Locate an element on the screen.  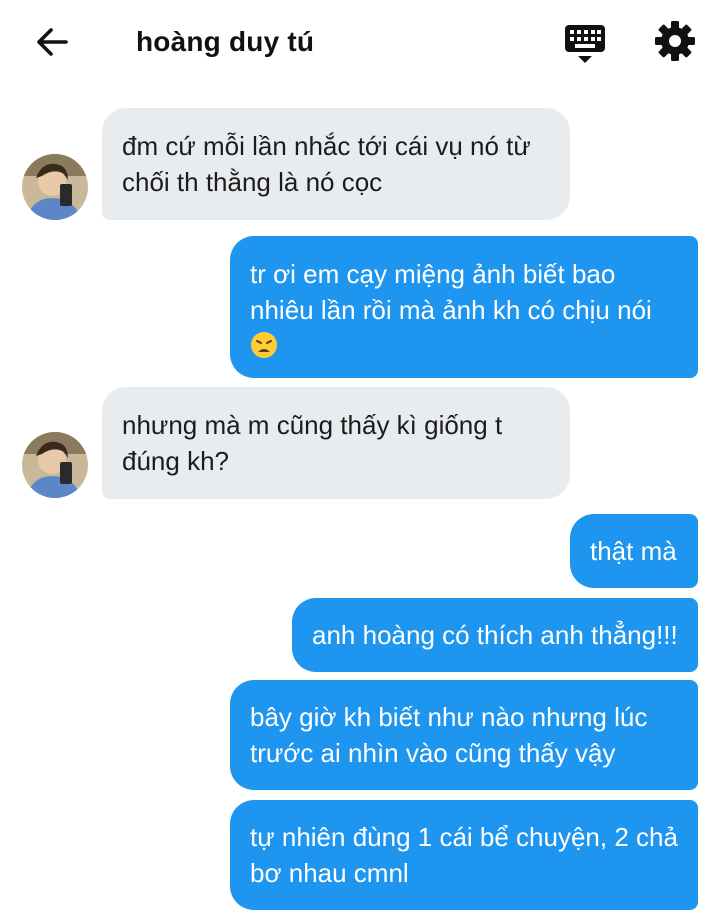
message-text-line: đm cứ mỗi lần nhắc tới cái vụ nó từ is located at coordinates (326, 146).